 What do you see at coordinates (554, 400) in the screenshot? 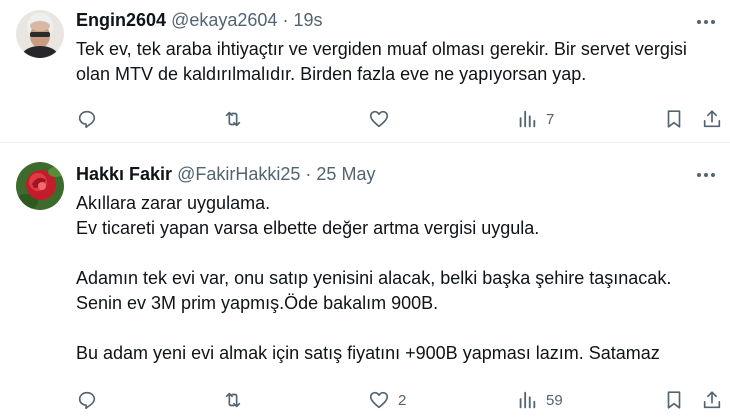
I see `view-count: 59` at bounding box center [554, 400].